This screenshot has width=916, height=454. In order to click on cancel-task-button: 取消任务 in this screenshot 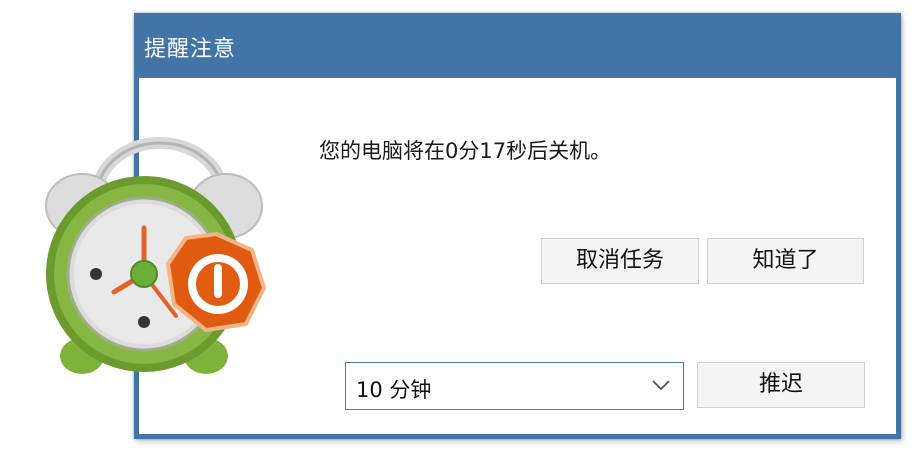, I will do `click(620, 261)`.